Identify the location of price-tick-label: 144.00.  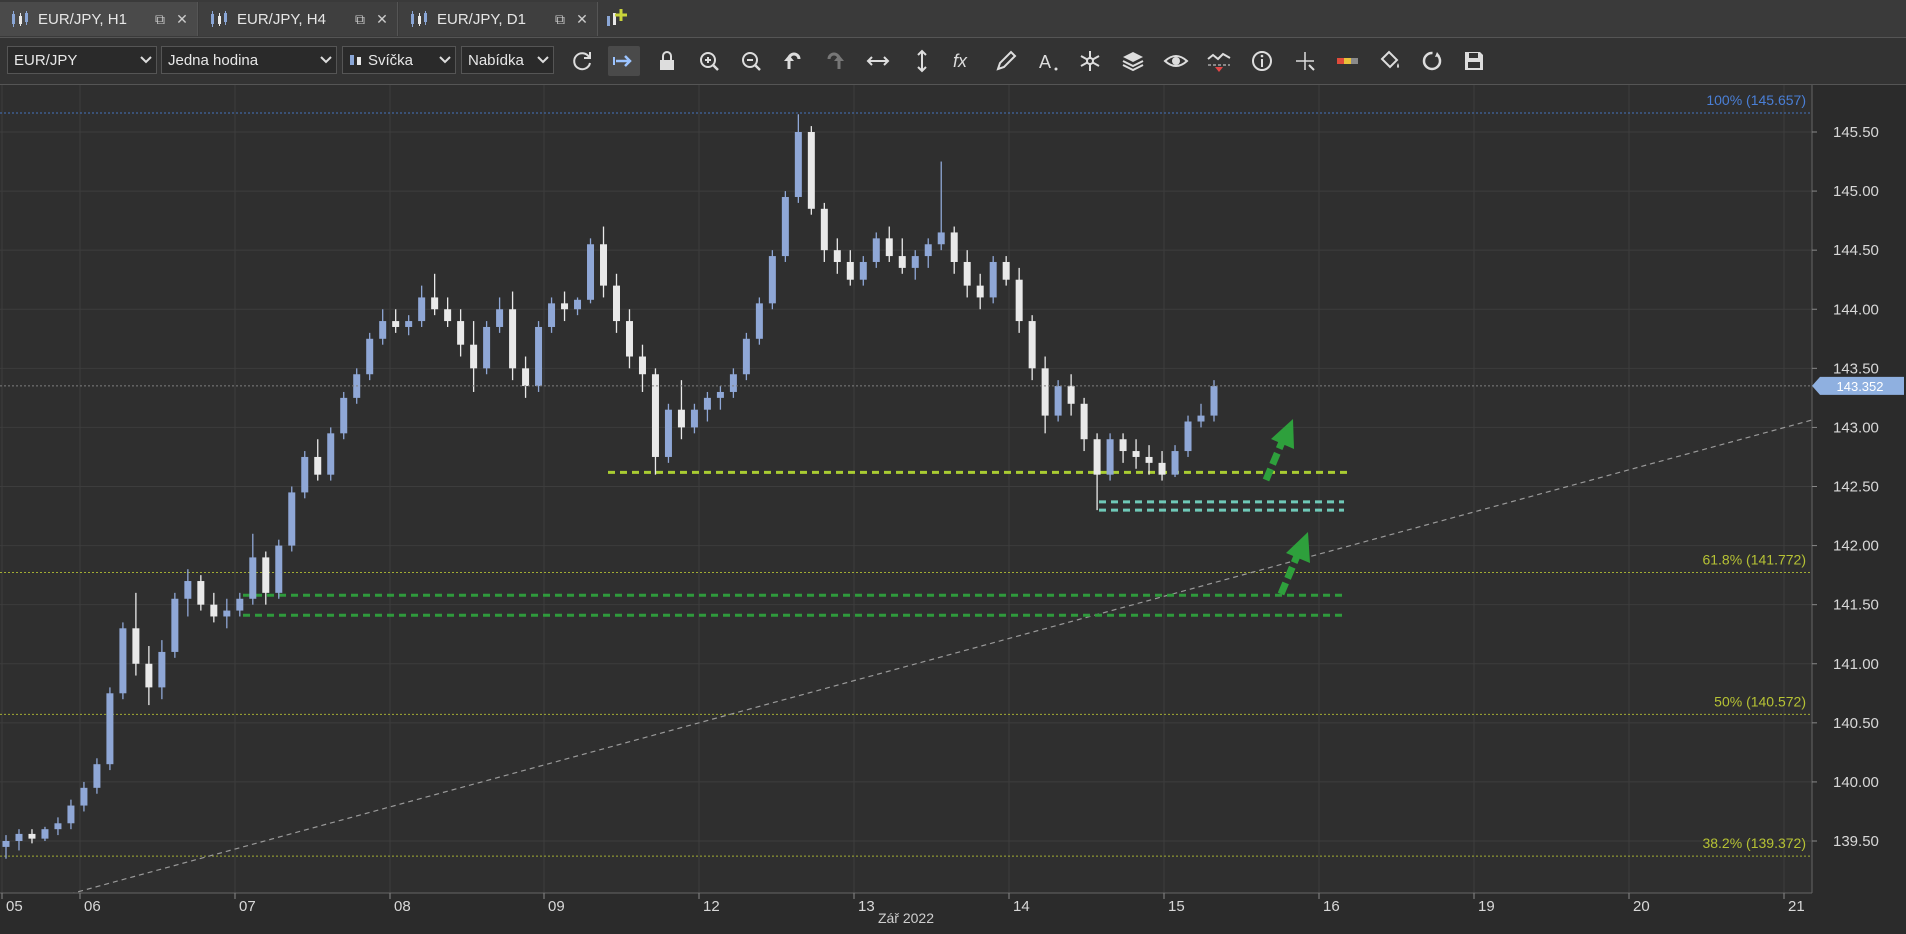
(1856, 309).